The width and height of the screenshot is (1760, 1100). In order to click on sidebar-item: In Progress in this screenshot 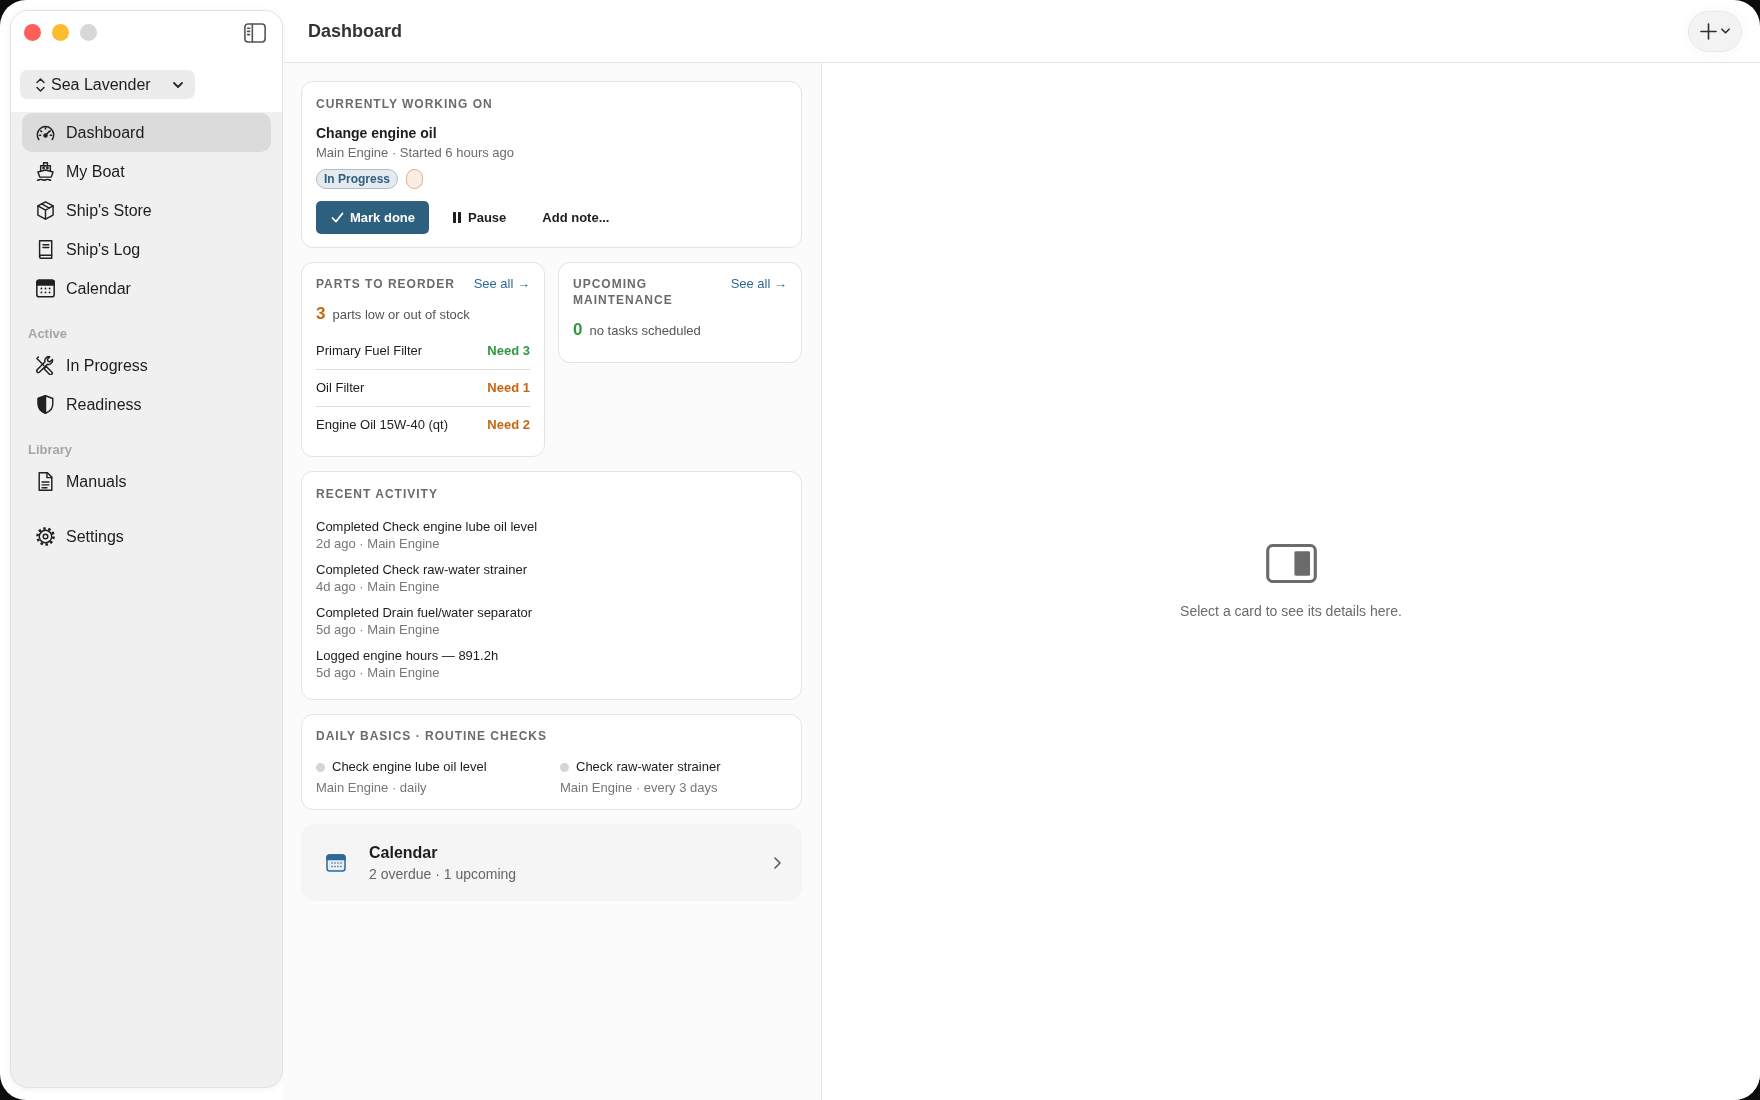, I will do `click(146, 365)`.